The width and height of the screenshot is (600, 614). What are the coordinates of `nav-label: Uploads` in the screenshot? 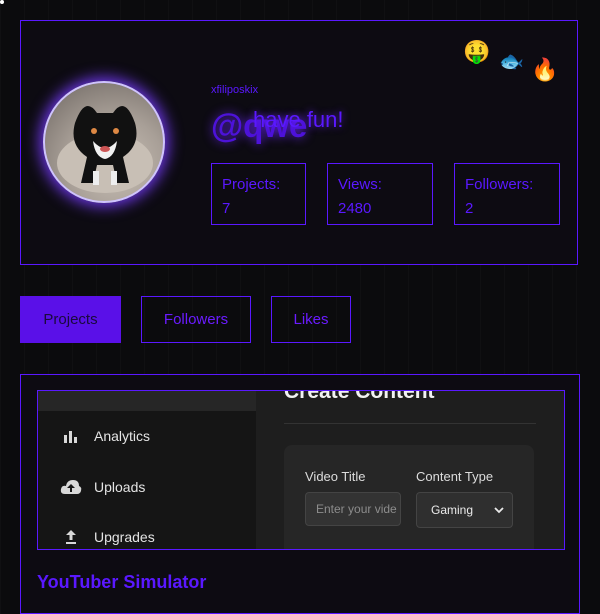 It's located at (120, 487).